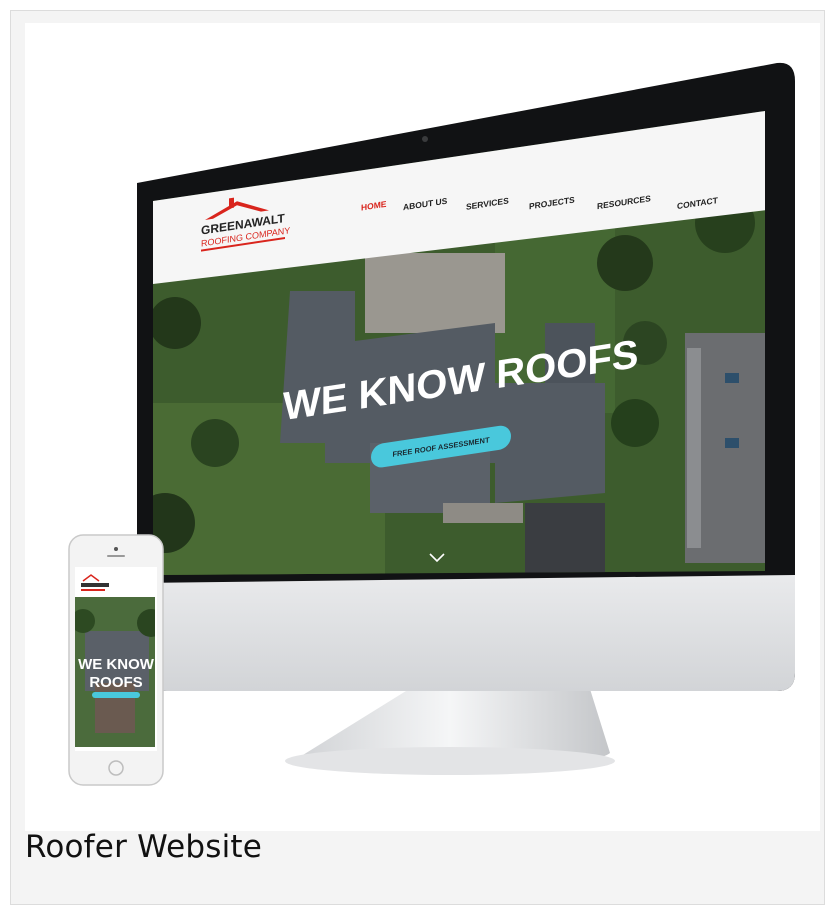 The image size is (835, 905). I want to click on phone-cta-button, so click(116, 695).